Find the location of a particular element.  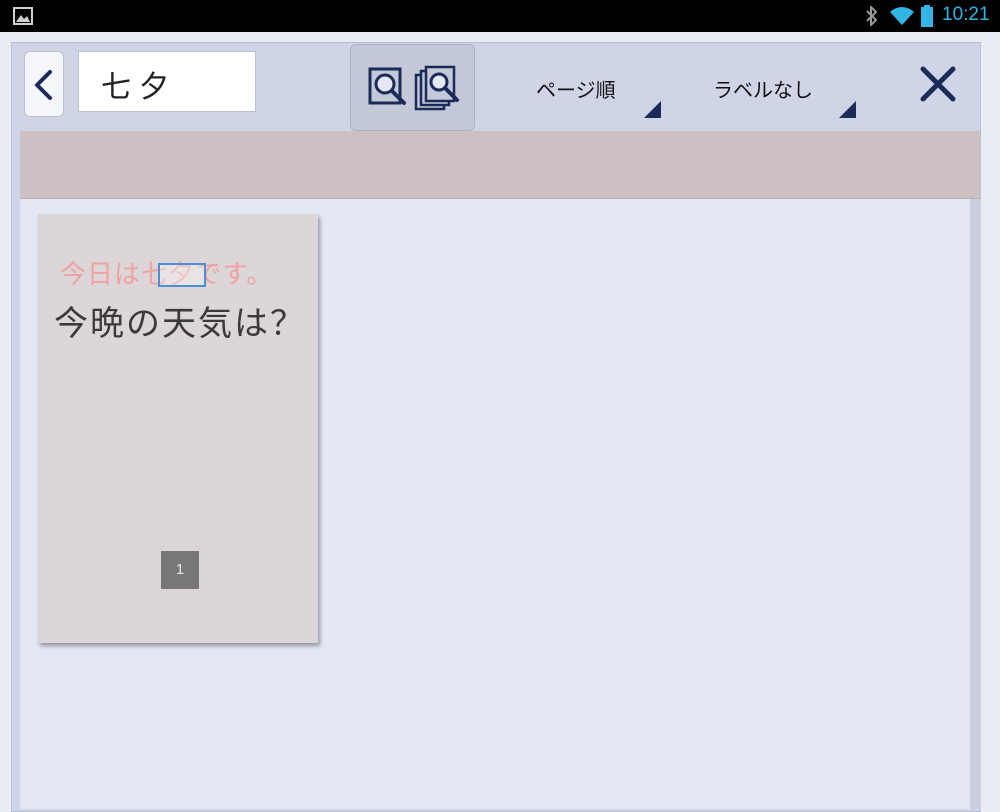

multi-page-search-icon is located at coordinates (413, 88).